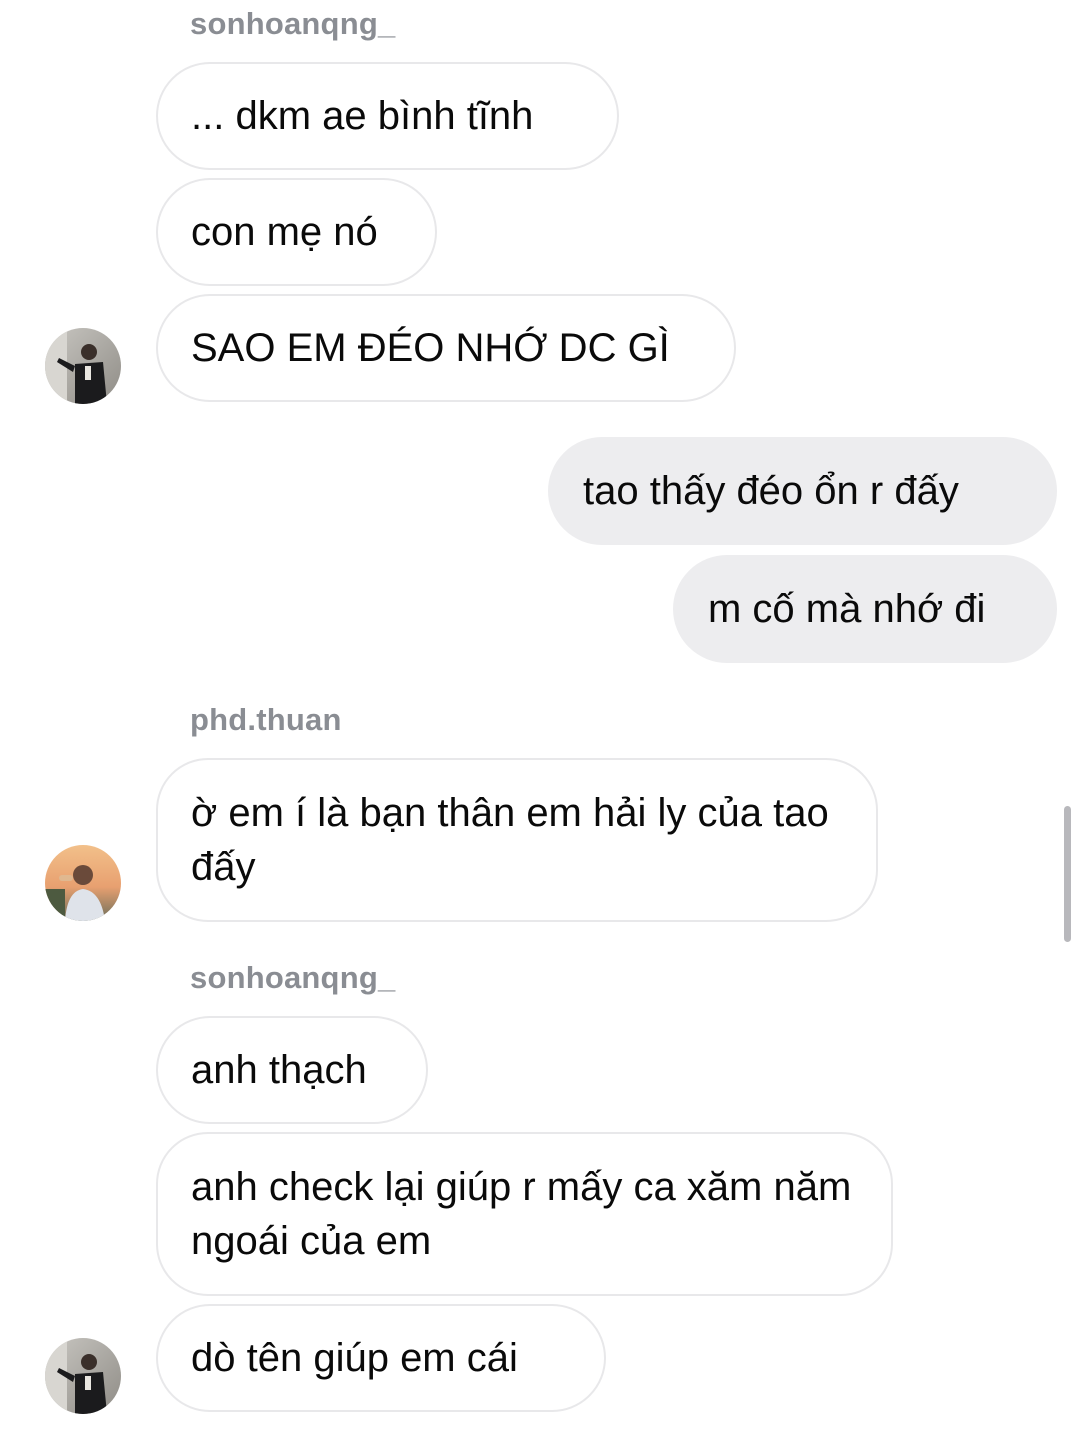 This screenshot has height=1431, width=1080. I want to click on message-bubble-incoming: SAO EM ĐÉO NHỚ DC GÌ, so click(446, 348).